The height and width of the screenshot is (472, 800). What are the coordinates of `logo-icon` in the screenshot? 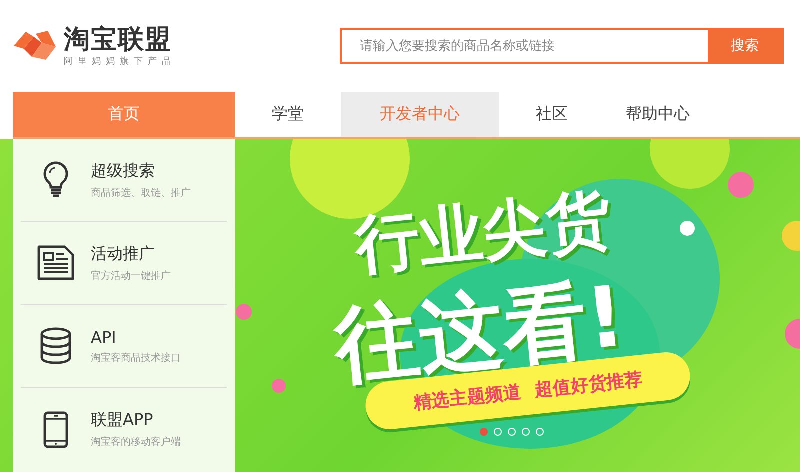 It's located at (35, 46).